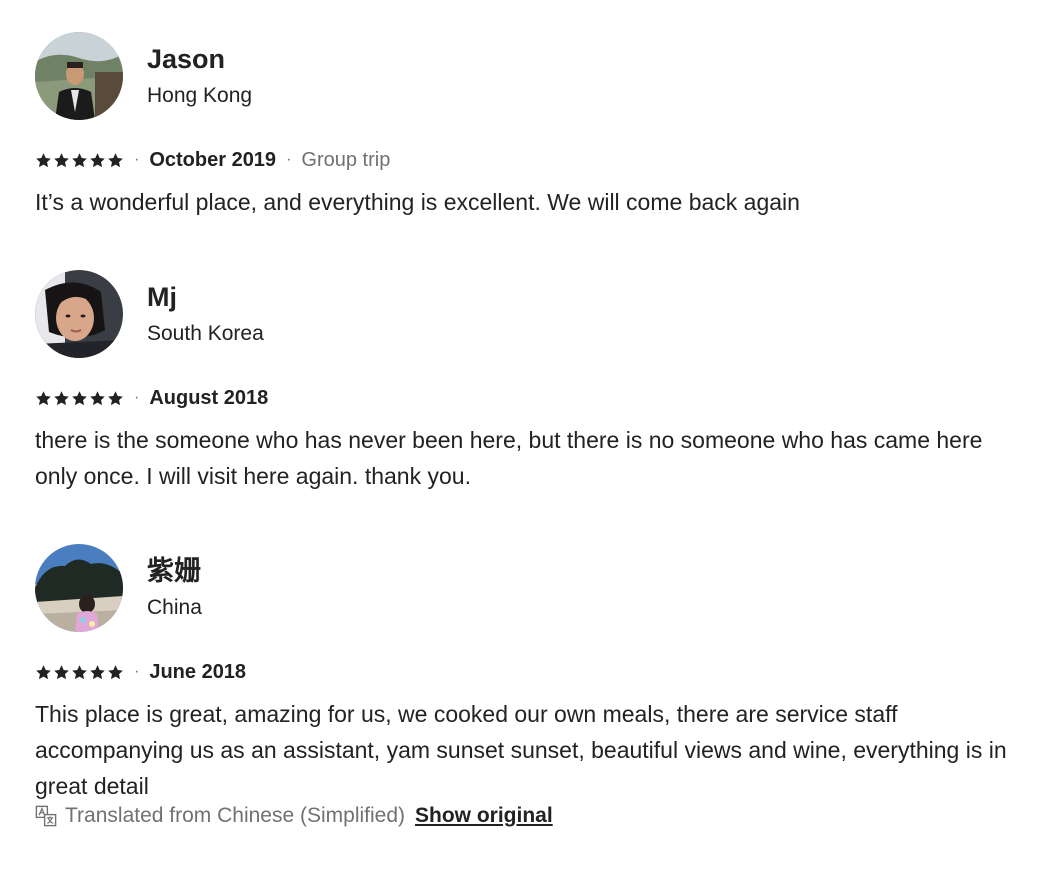 Image resolution: width=1062 pixels, height=876 pixels. Describe the element at coordinates (530, 160) in the screenshot. I see `review-meta: · October 2019 · Group trip` at that location.